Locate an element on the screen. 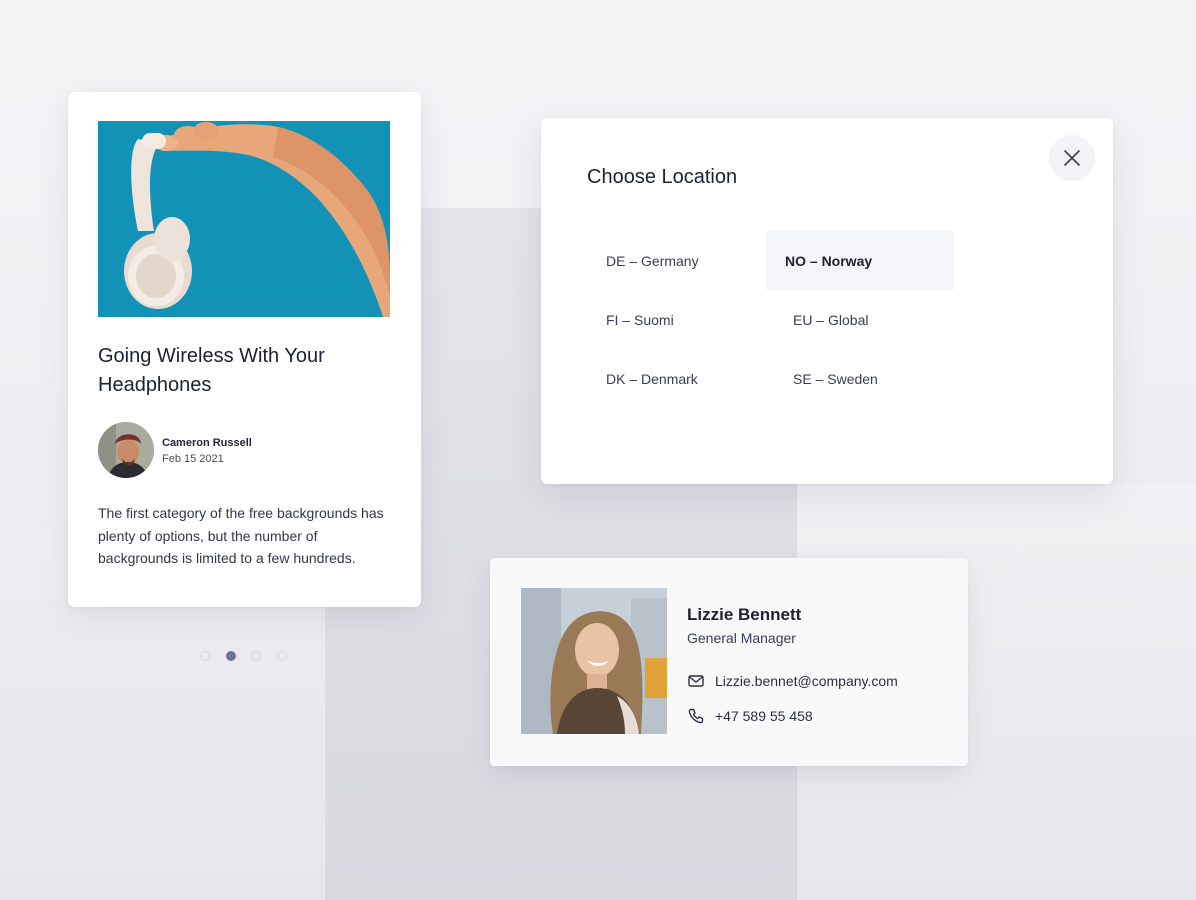 The width and height of the screenshot is (1196, 900). location-option-suomi: FI – Suomi is located at coordinates (681, 319).